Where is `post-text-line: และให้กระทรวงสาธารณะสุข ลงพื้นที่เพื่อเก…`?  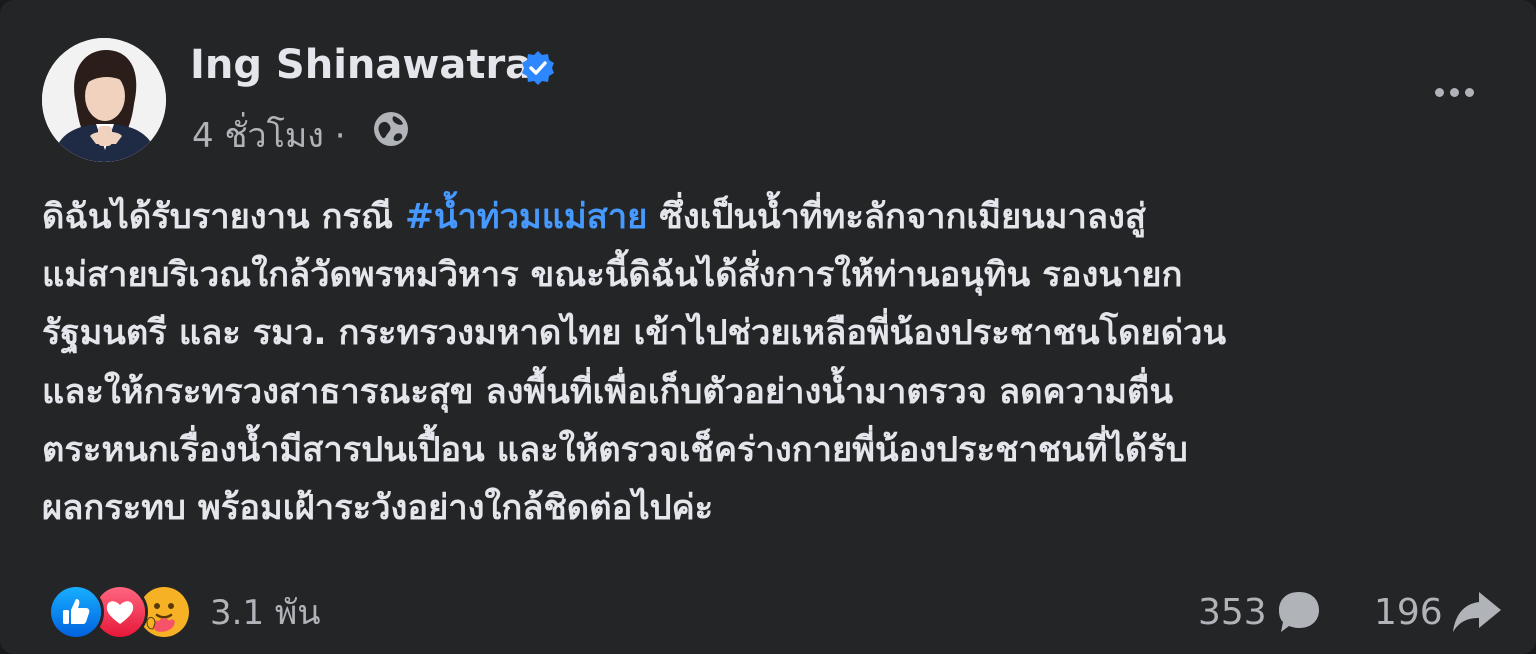 post-text-line: และให้กระทรวงสาธารณะสุข ลงพื้นที่เพื่อเก… is located at coordinates (608, 391).